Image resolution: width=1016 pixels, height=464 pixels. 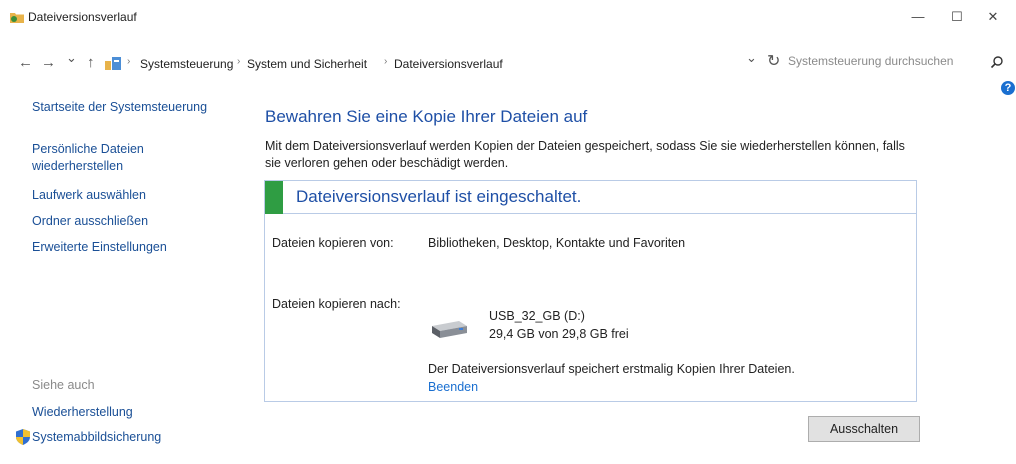 I want to click on status-indicator, so click(x=274, y=197).